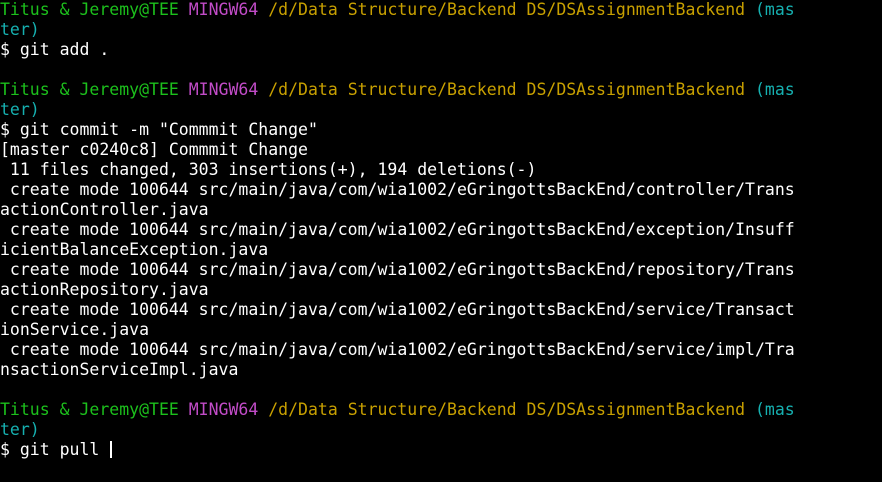 The image size is (882, 482). What do you see at coordinates (441, 290) in the screenshot?
I see `output-line: actionRepository.java` at bounding box center [441, 290].